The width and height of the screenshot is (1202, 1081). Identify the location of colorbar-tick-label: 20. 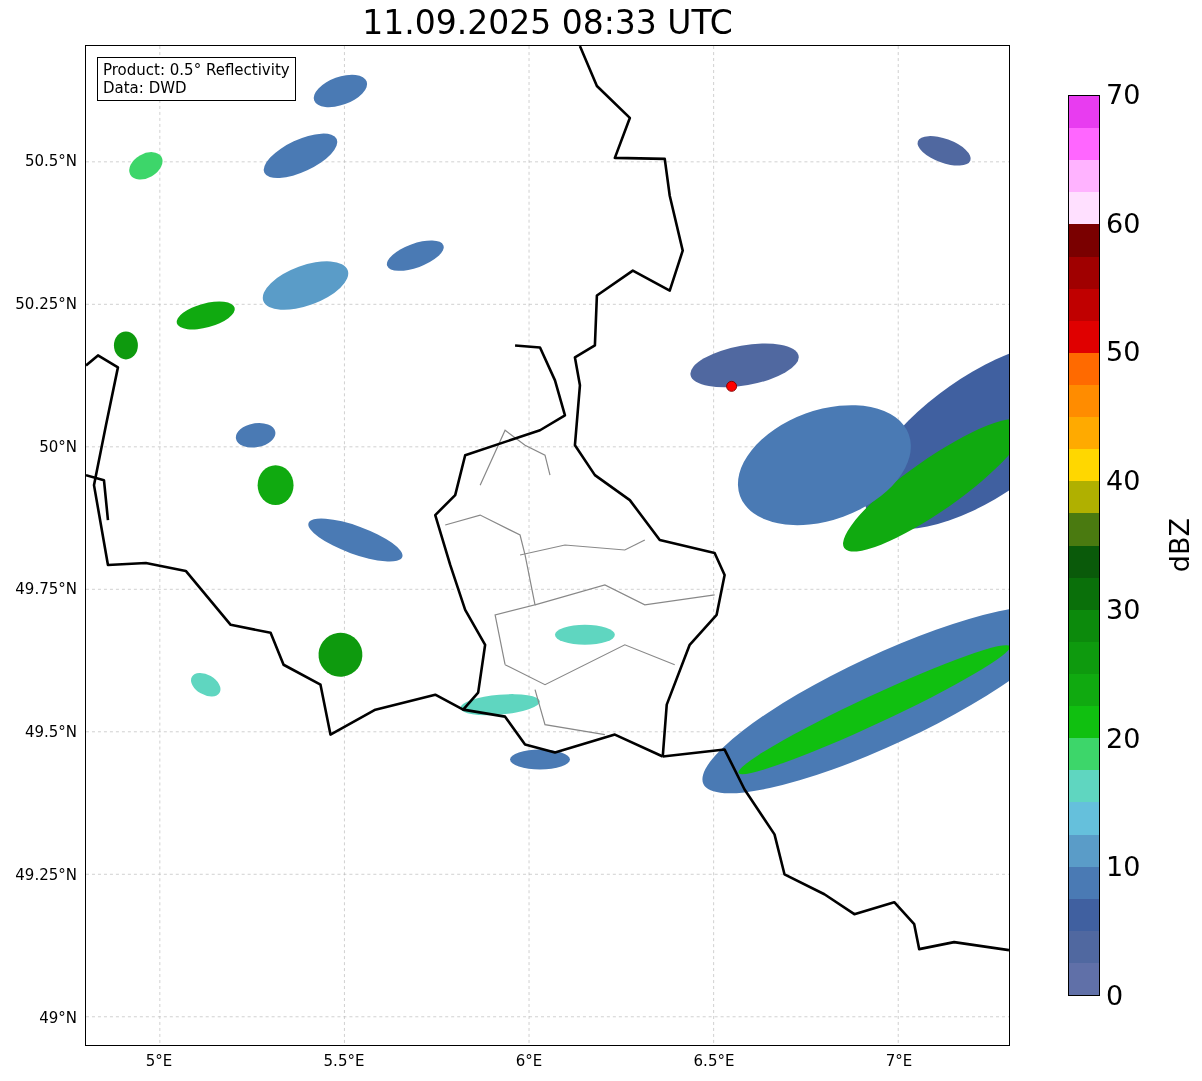
(1123, 738).